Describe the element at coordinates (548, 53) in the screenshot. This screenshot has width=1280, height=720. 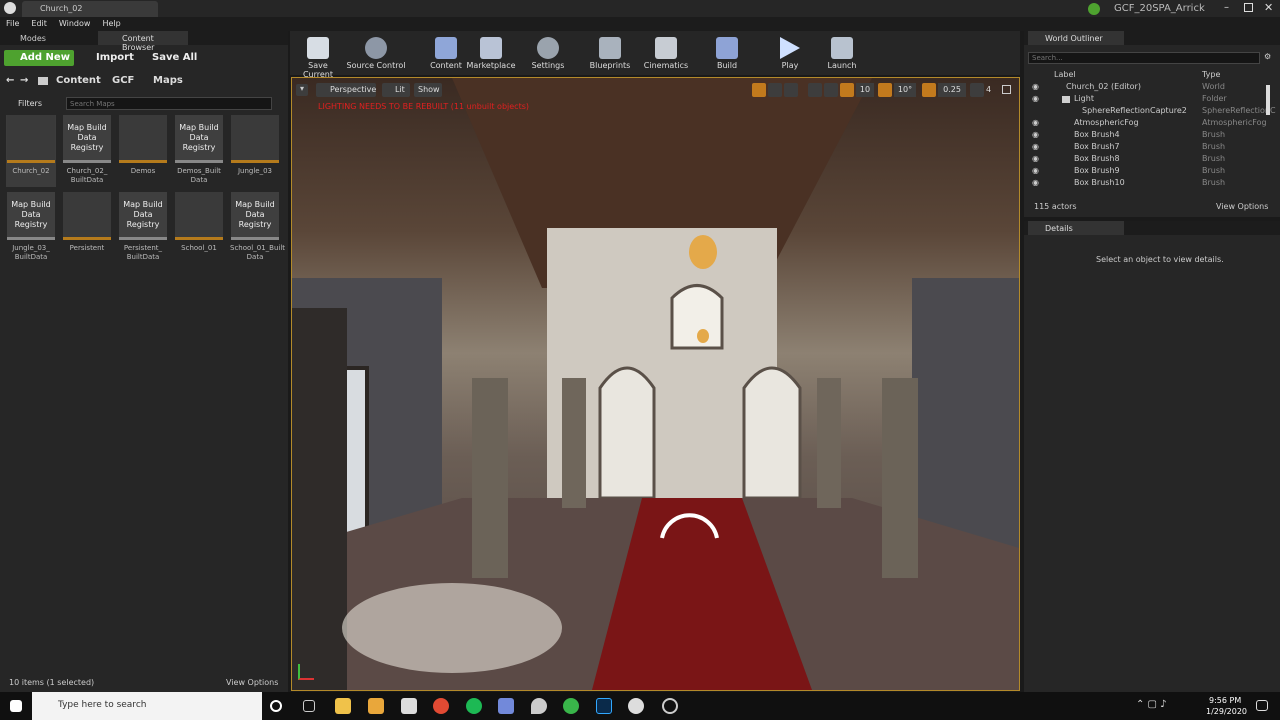
I see `settings-button: Settings` at that location.